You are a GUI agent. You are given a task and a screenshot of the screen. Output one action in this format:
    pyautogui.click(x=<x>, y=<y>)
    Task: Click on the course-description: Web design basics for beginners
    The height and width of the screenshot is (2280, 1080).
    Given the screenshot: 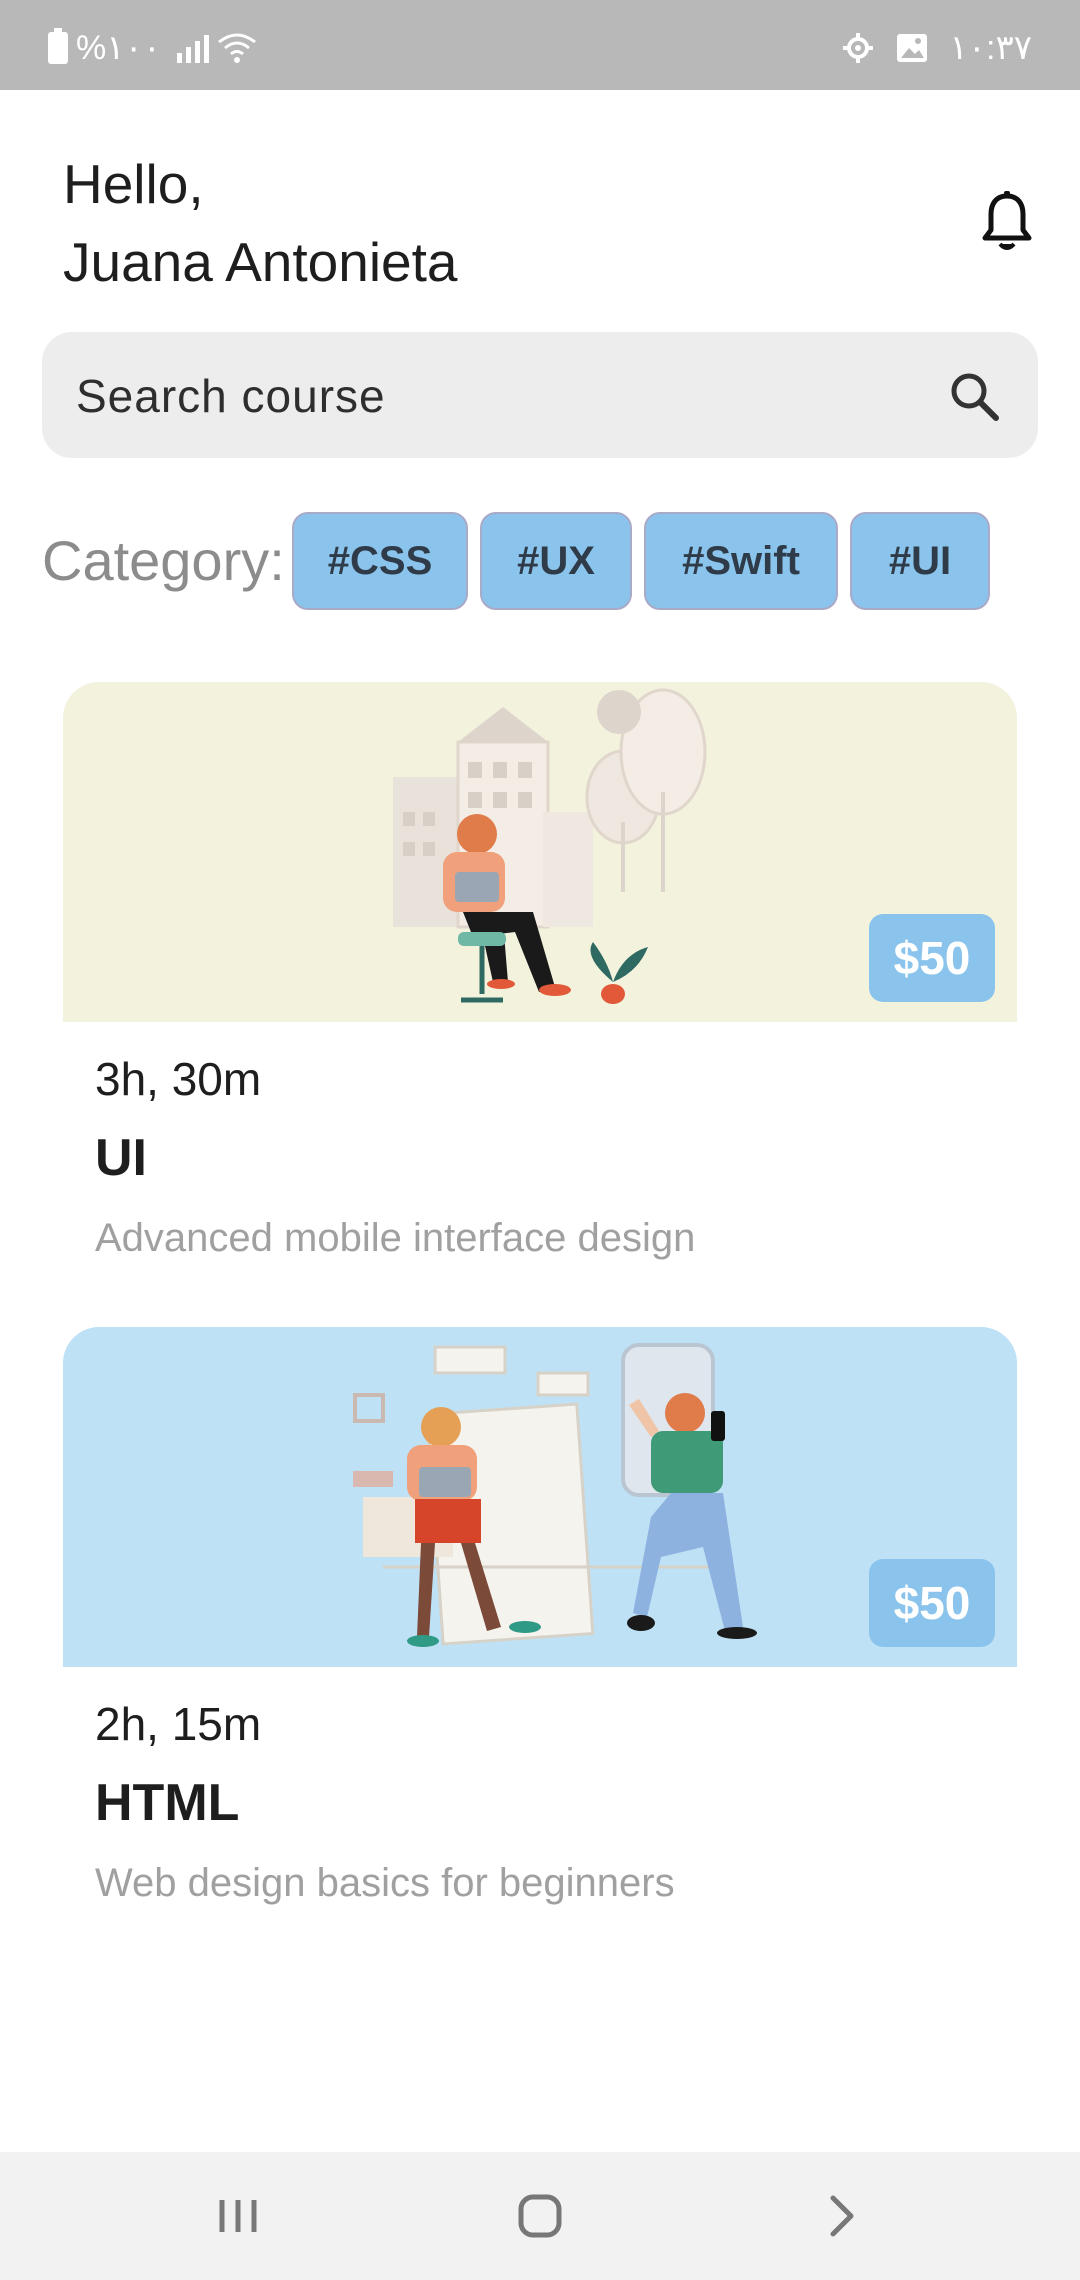 What is the action you would take?
    pyautogui.click(x=385, y=1883)
    